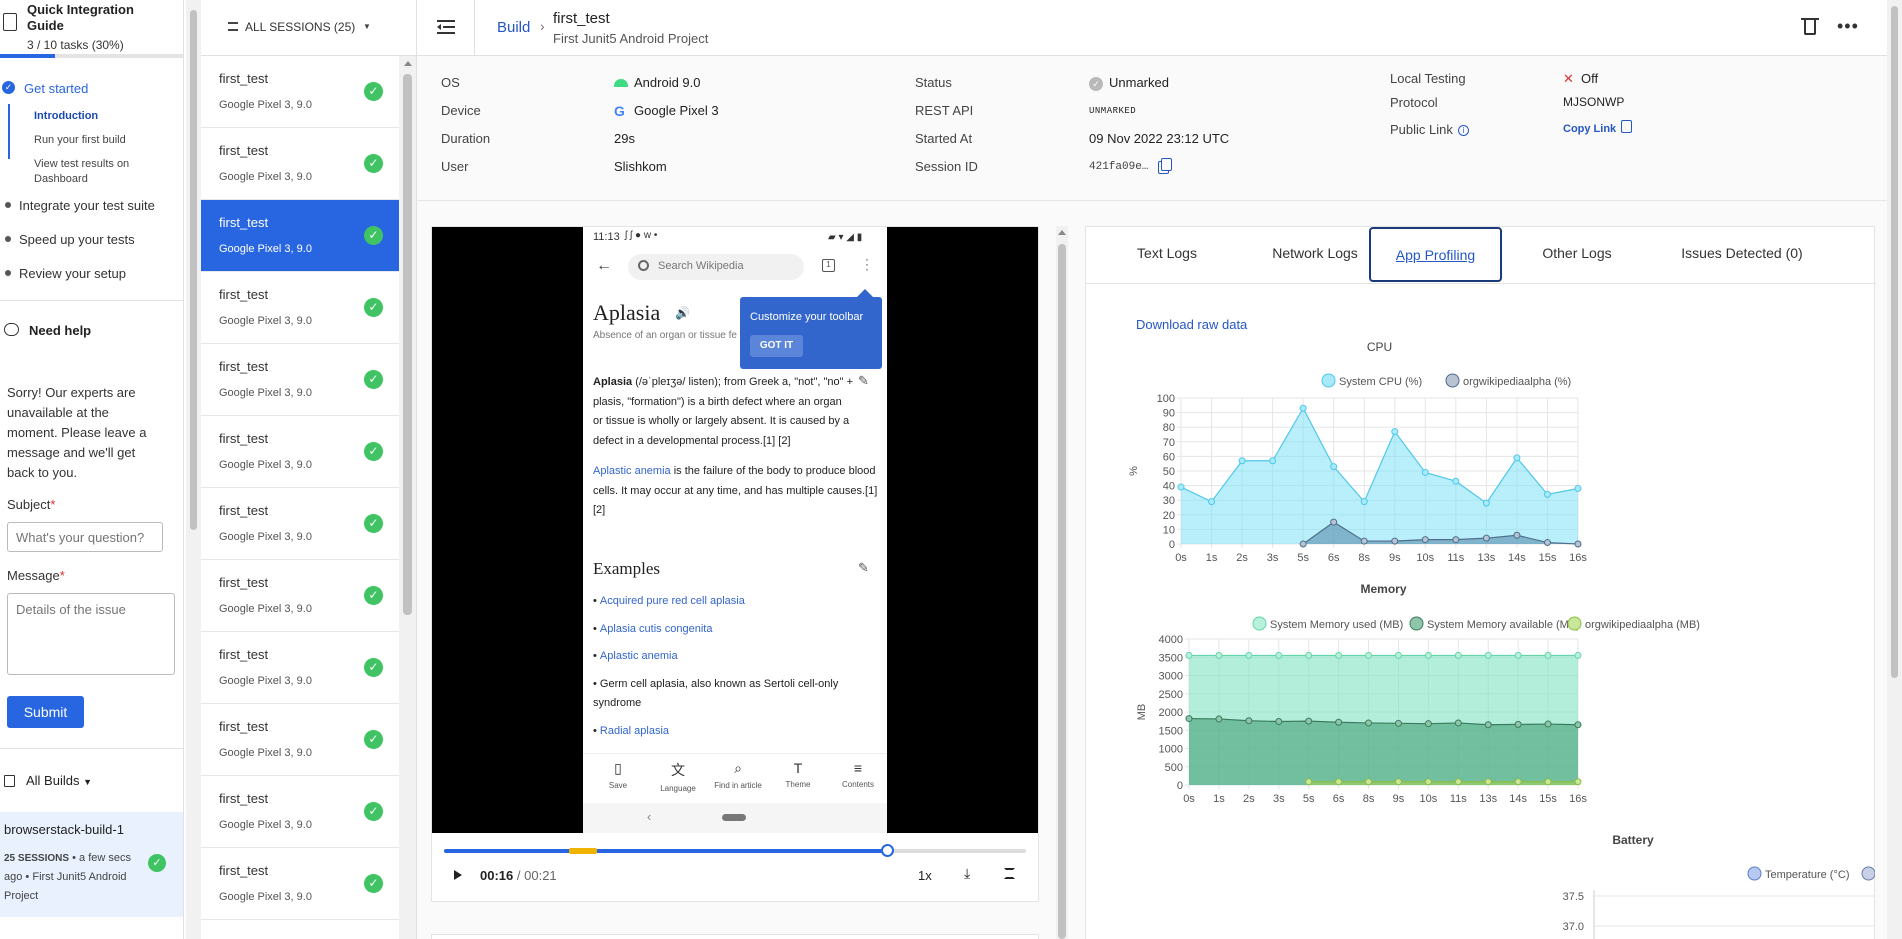 The image size is (1902, 939). Describe the element at coordinates (1578, 558) in the screenshot. I see `x-tick-label: 16s` at that location.